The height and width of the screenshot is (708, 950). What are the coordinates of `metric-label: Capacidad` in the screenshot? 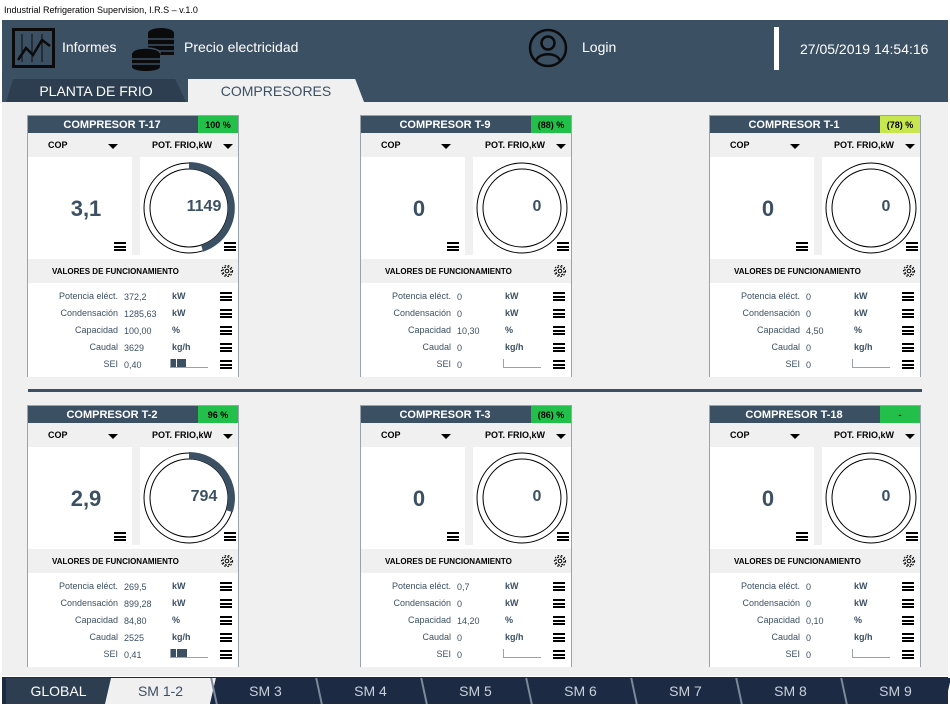 It's located at (429, 330).